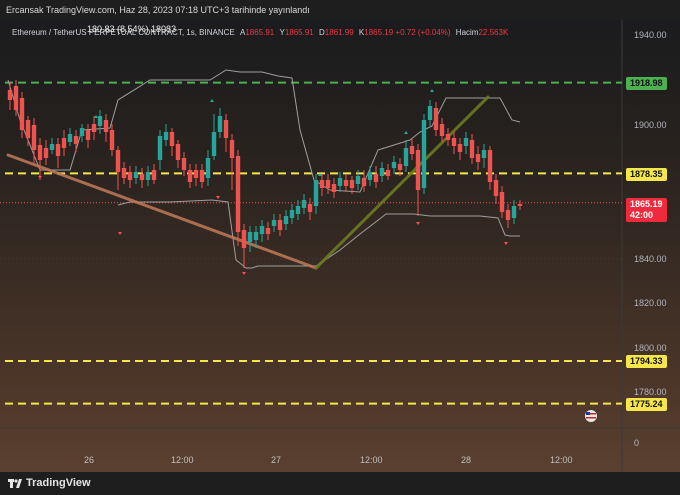 The height and width of the screenshot is (495, 680). Describe the element at coordinates (650, 35) in the screenshot. I see `price-tick: 1940.00` at that location.